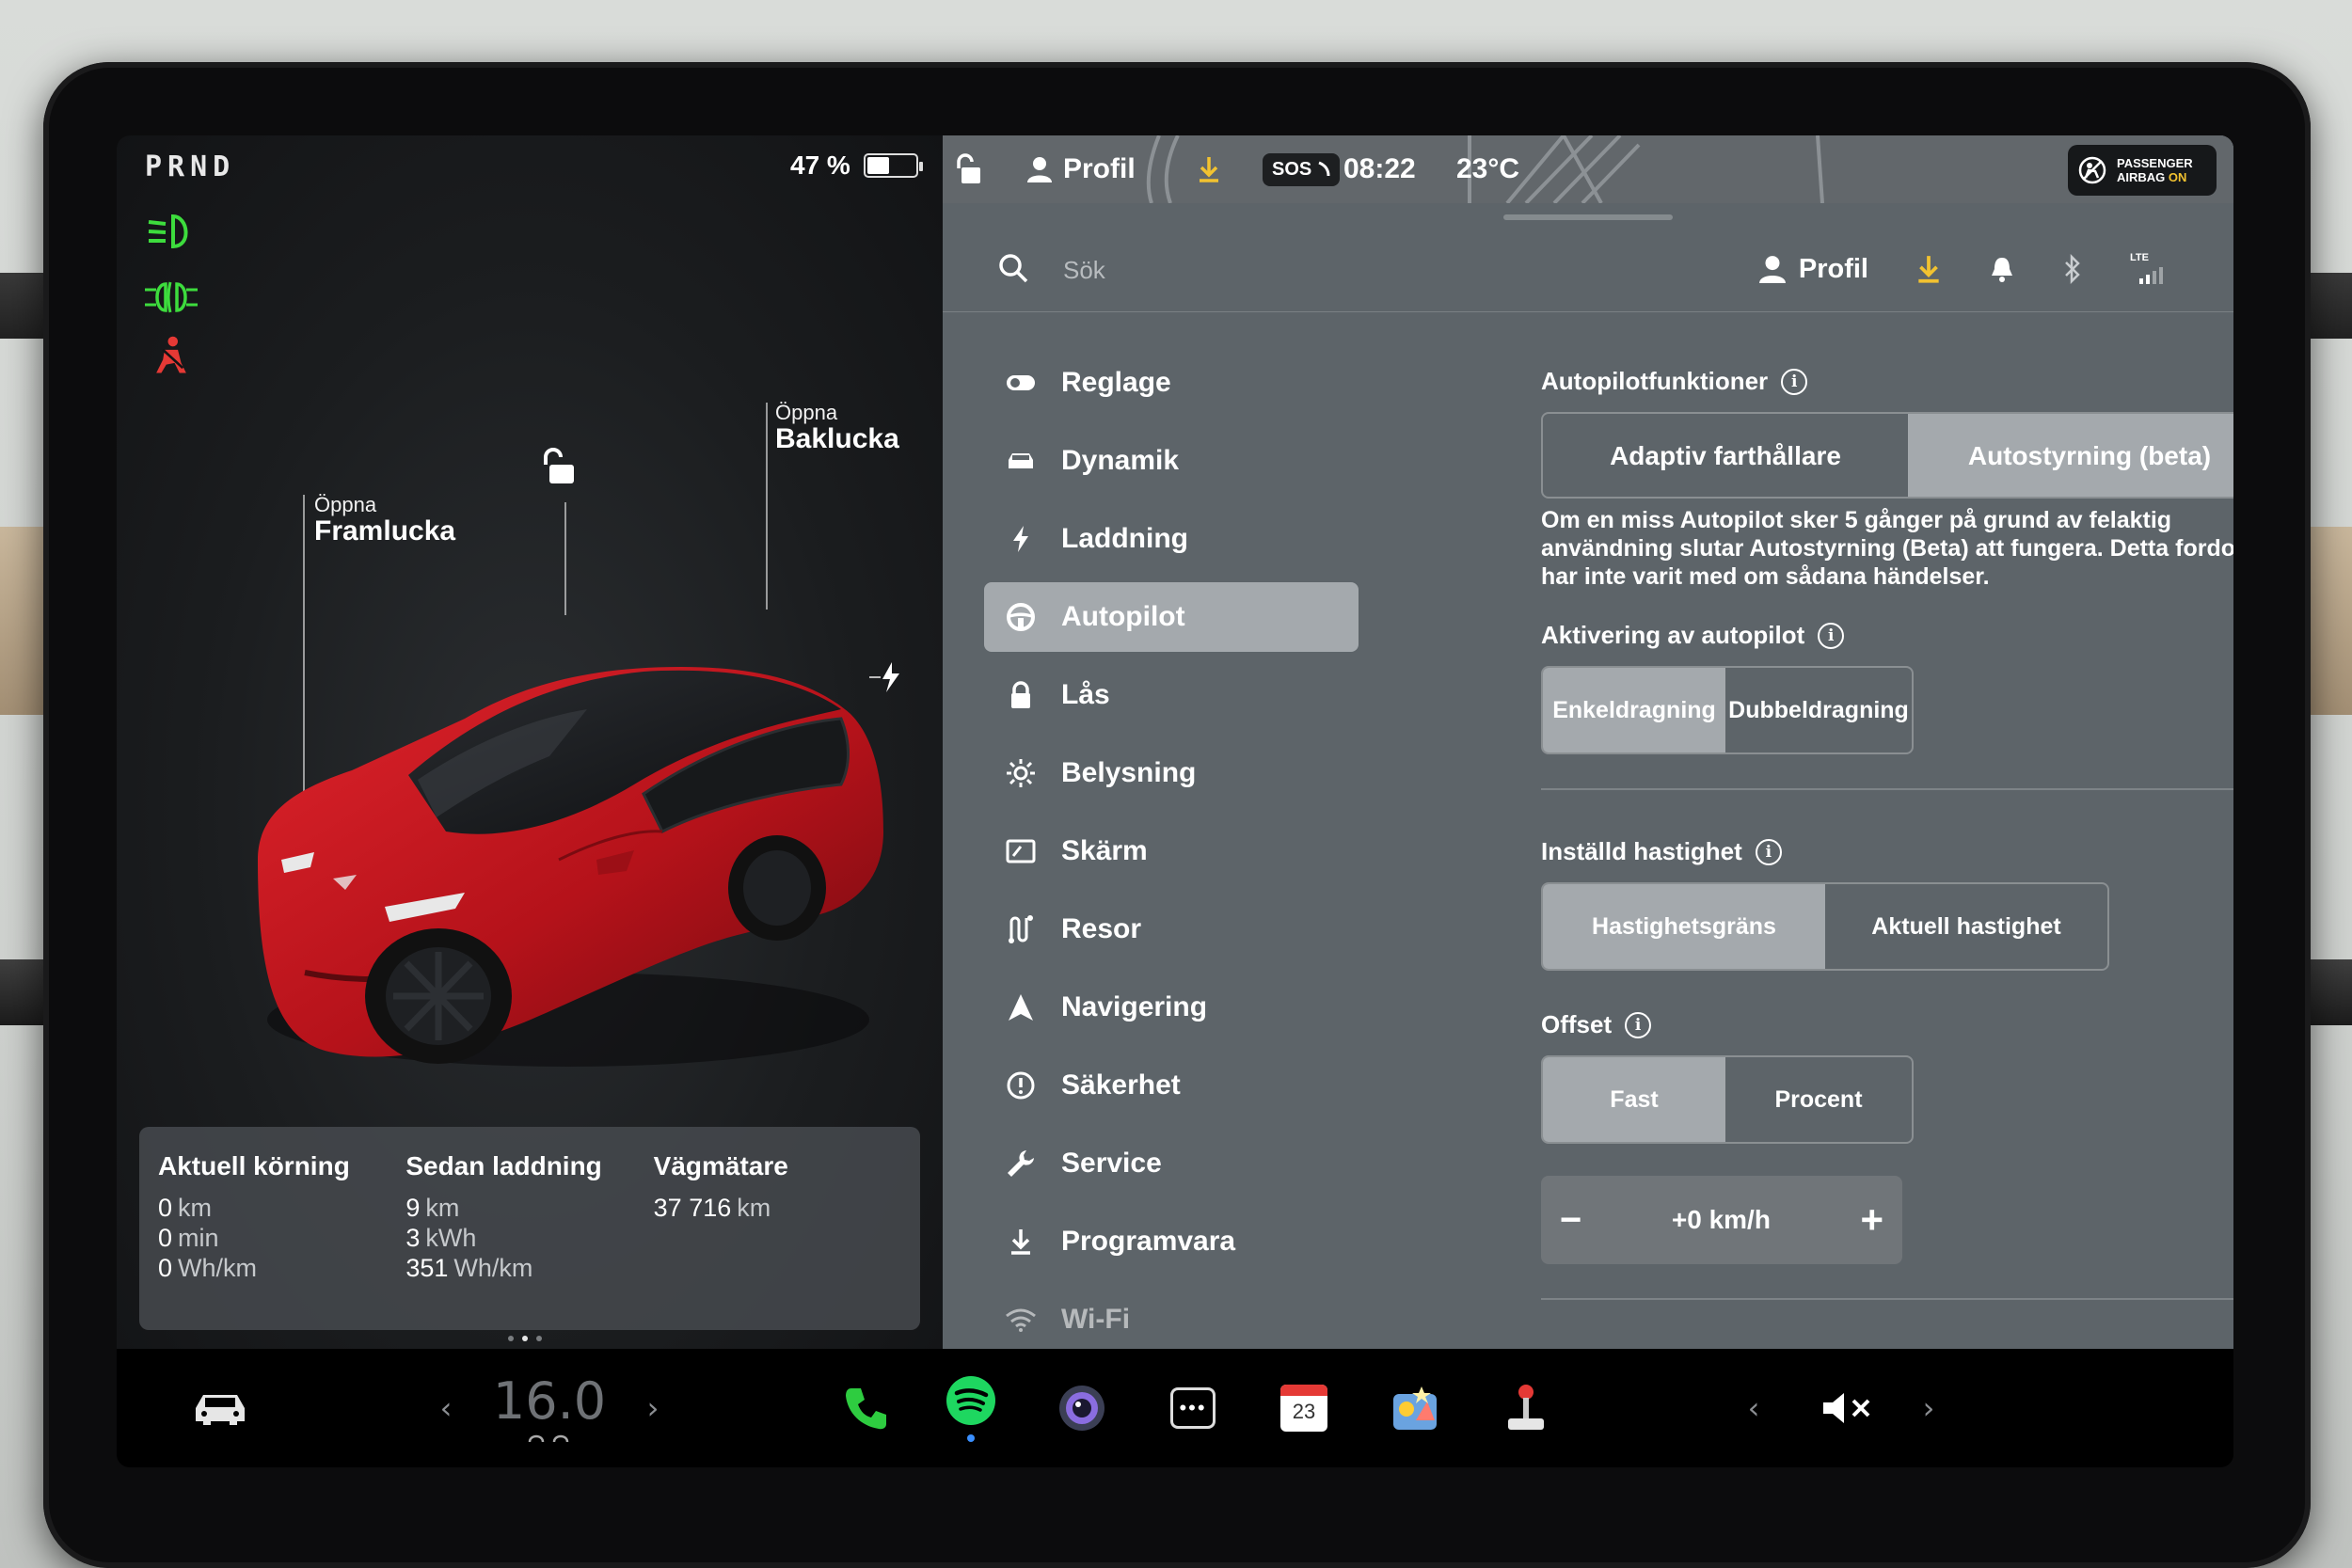 The height and width of the screenshot is (1568, 2352). I want to click on menu-label: Navigering, so click(1134, 1006).